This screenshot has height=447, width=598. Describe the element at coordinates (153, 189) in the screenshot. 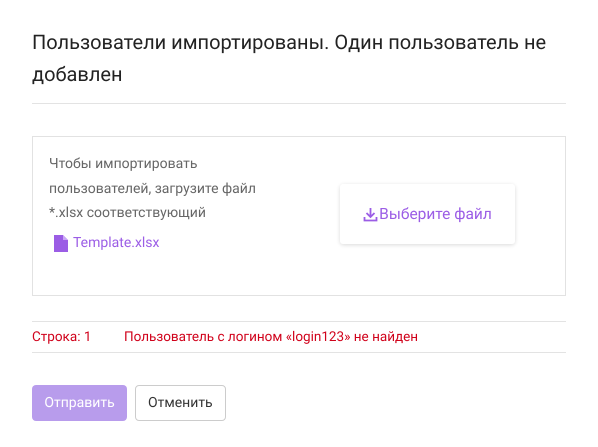

I see `instructions-text: Чтобы импортировать пользователей, загрузите файл *.xlsx соответствующий` at that location.